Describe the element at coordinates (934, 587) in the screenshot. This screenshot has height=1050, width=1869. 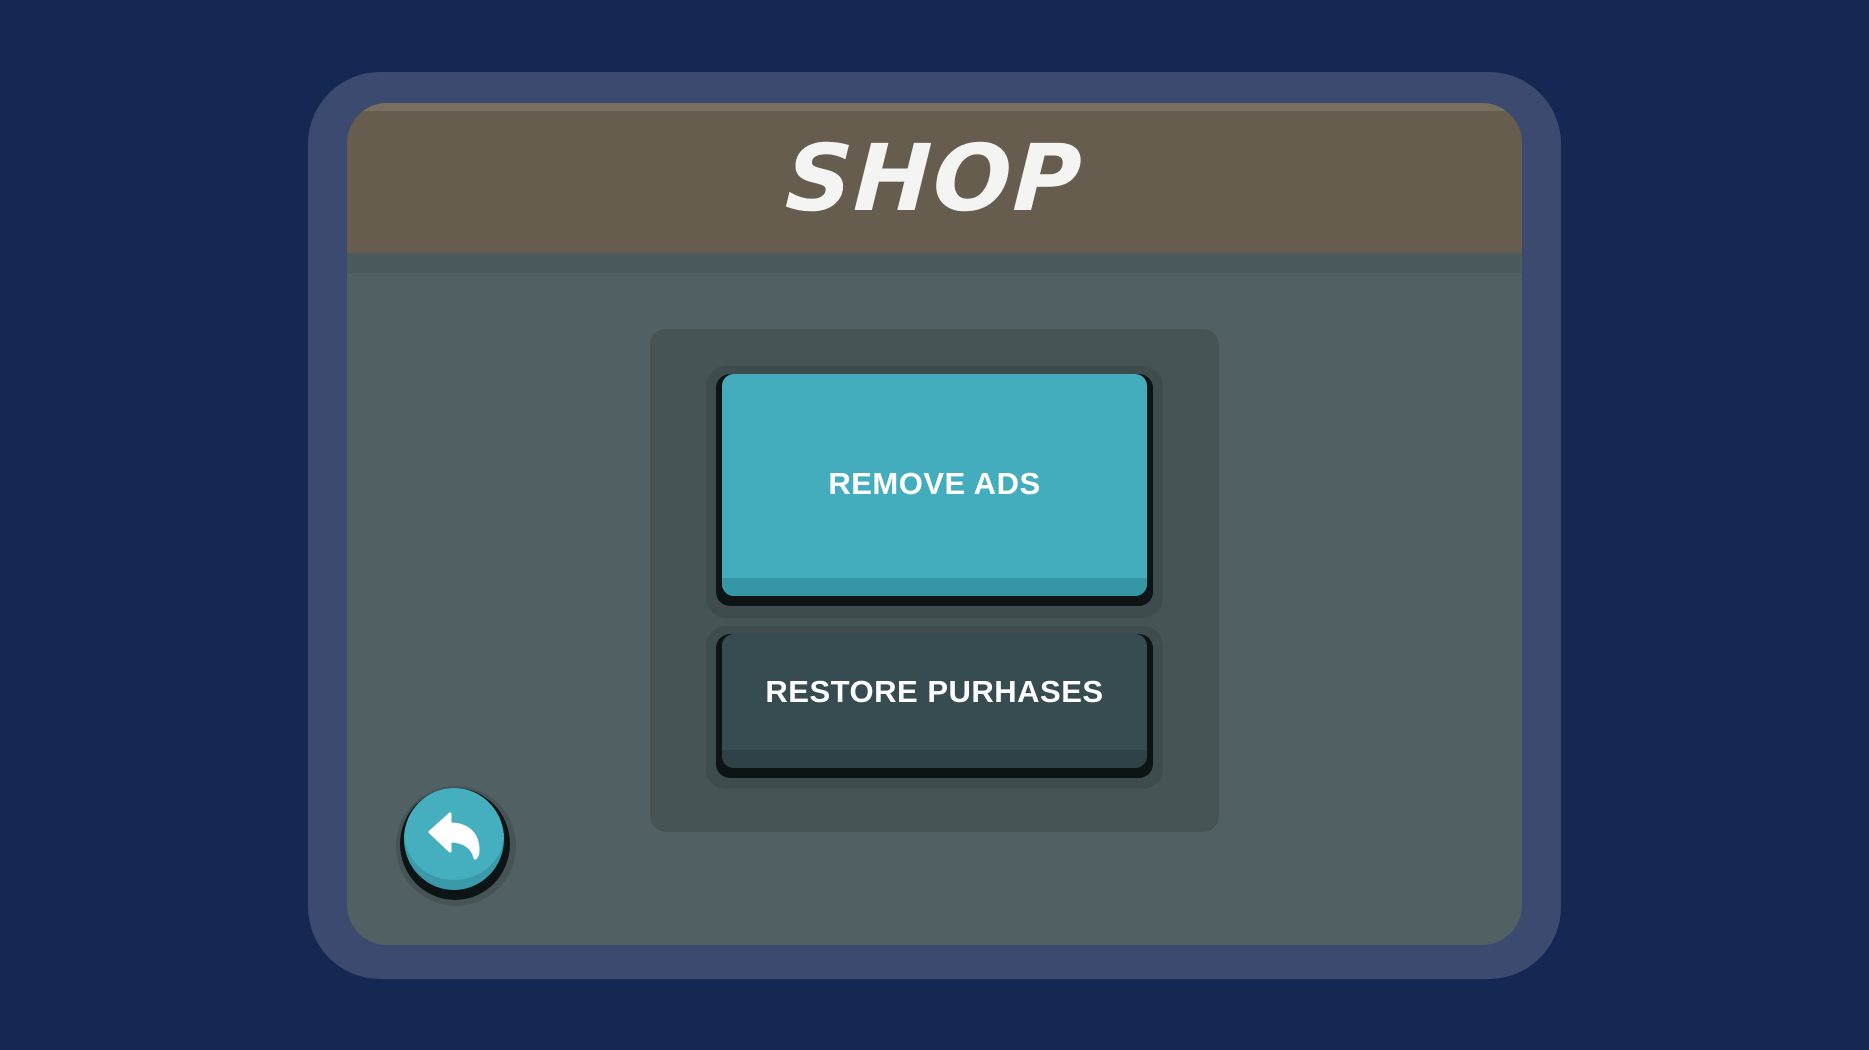
I see `remove-ads-button-lip` at that location.